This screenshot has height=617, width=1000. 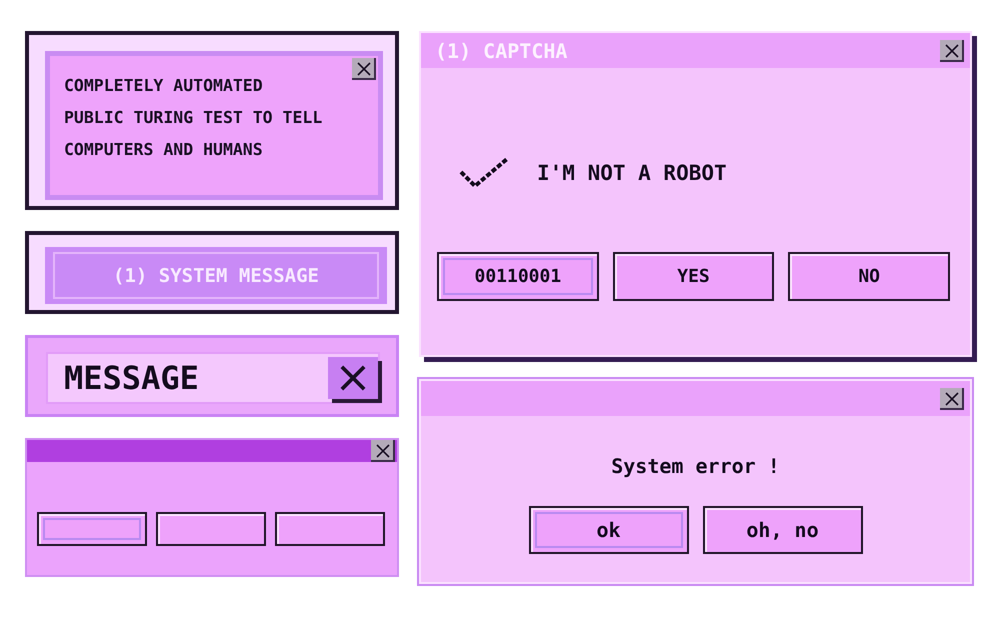 I want to click on notice-text: COMPLETELY AUTOMATED PUBLIC TURING TEST TO TELL COMPUTERS AND HUMANS, so click(x=194, y=118).